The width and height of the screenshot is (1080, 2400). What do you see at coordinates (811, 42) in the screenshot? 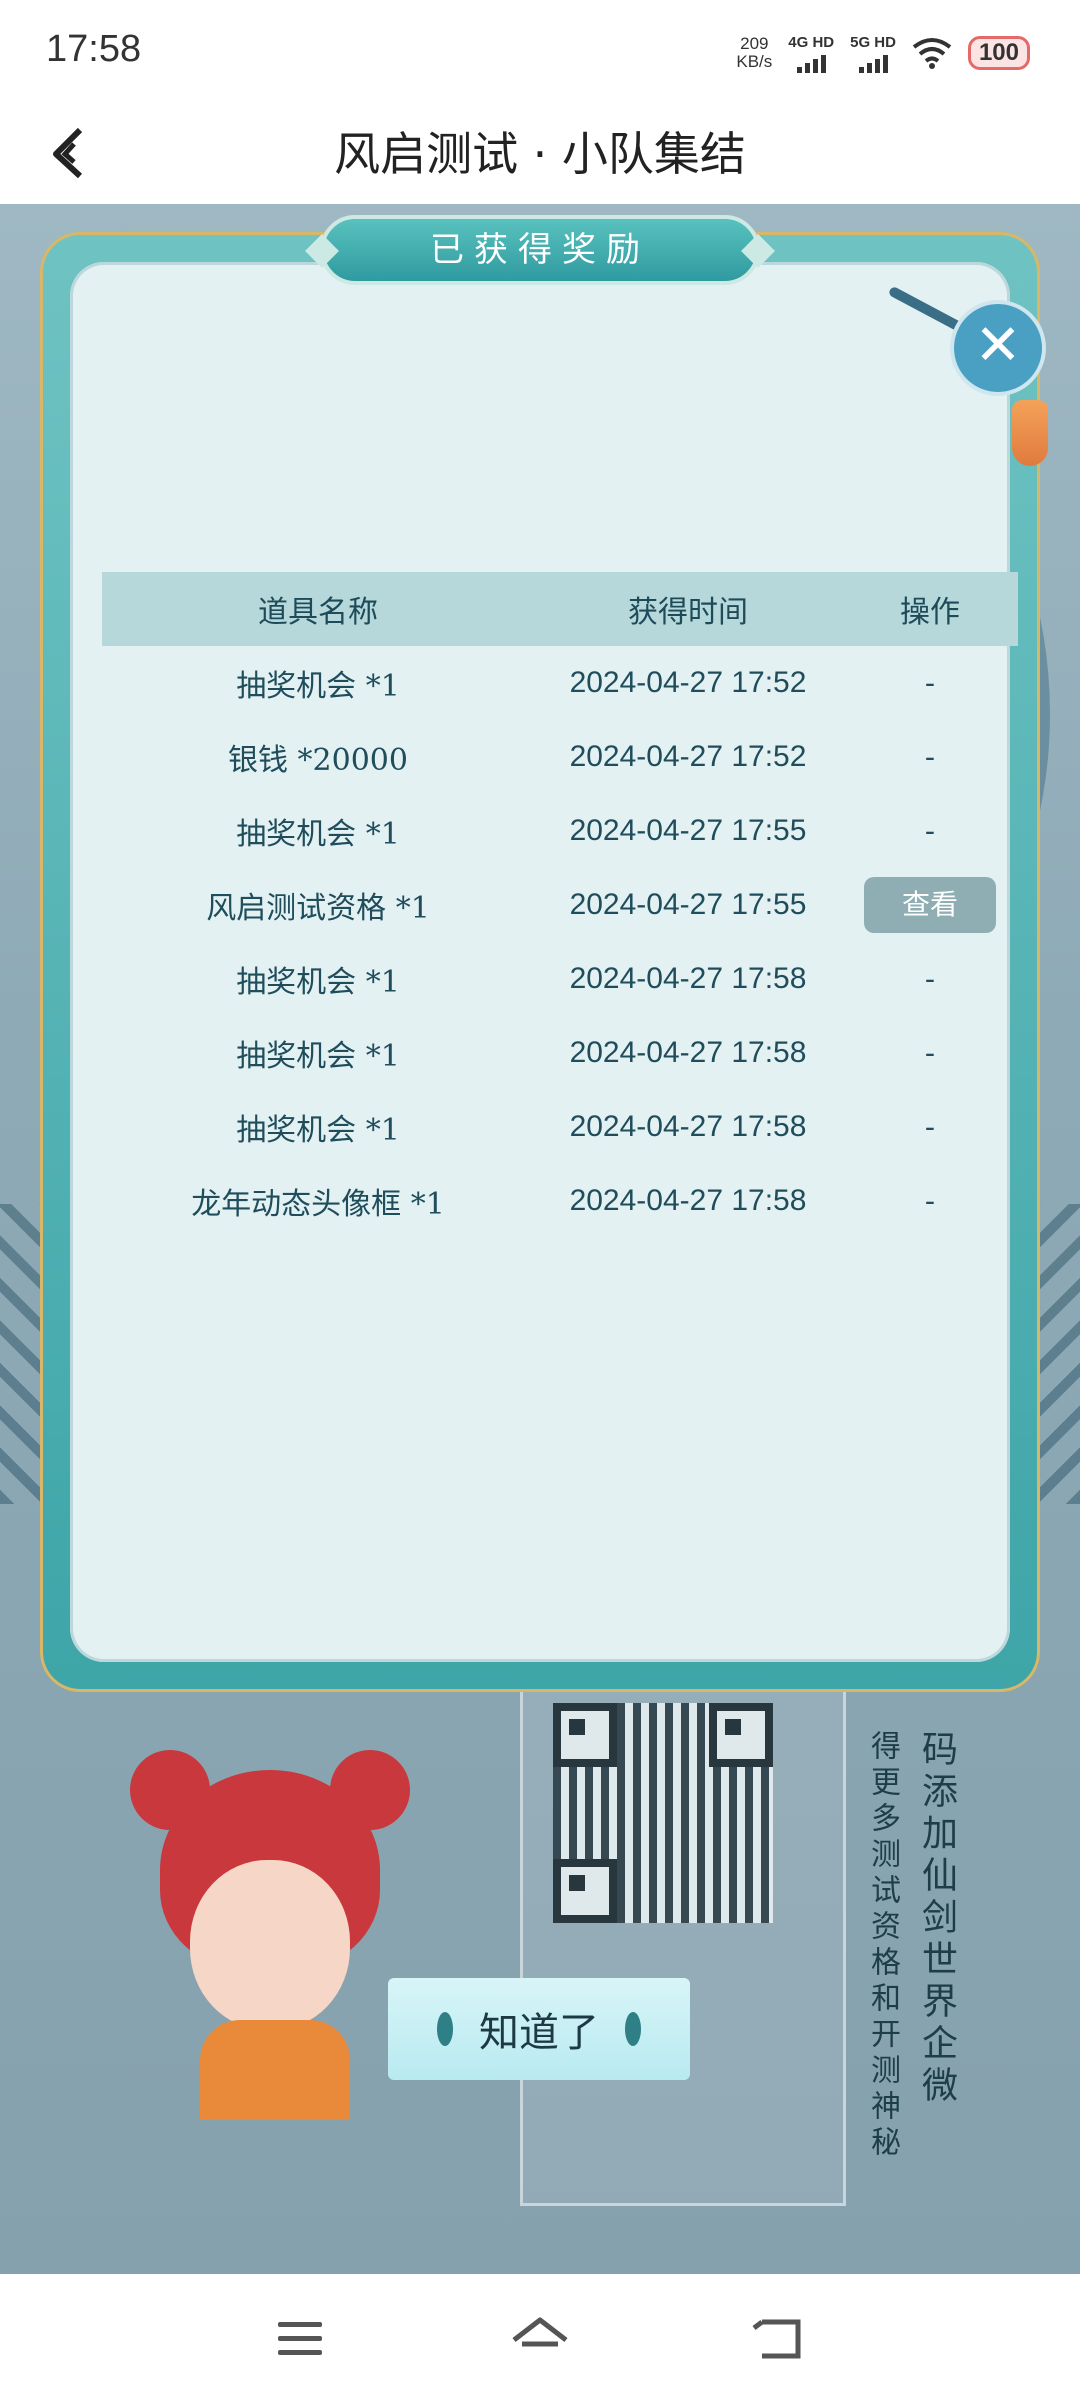
I see `signal-4g-label: 4G HD` at bounding box center [811, 42].